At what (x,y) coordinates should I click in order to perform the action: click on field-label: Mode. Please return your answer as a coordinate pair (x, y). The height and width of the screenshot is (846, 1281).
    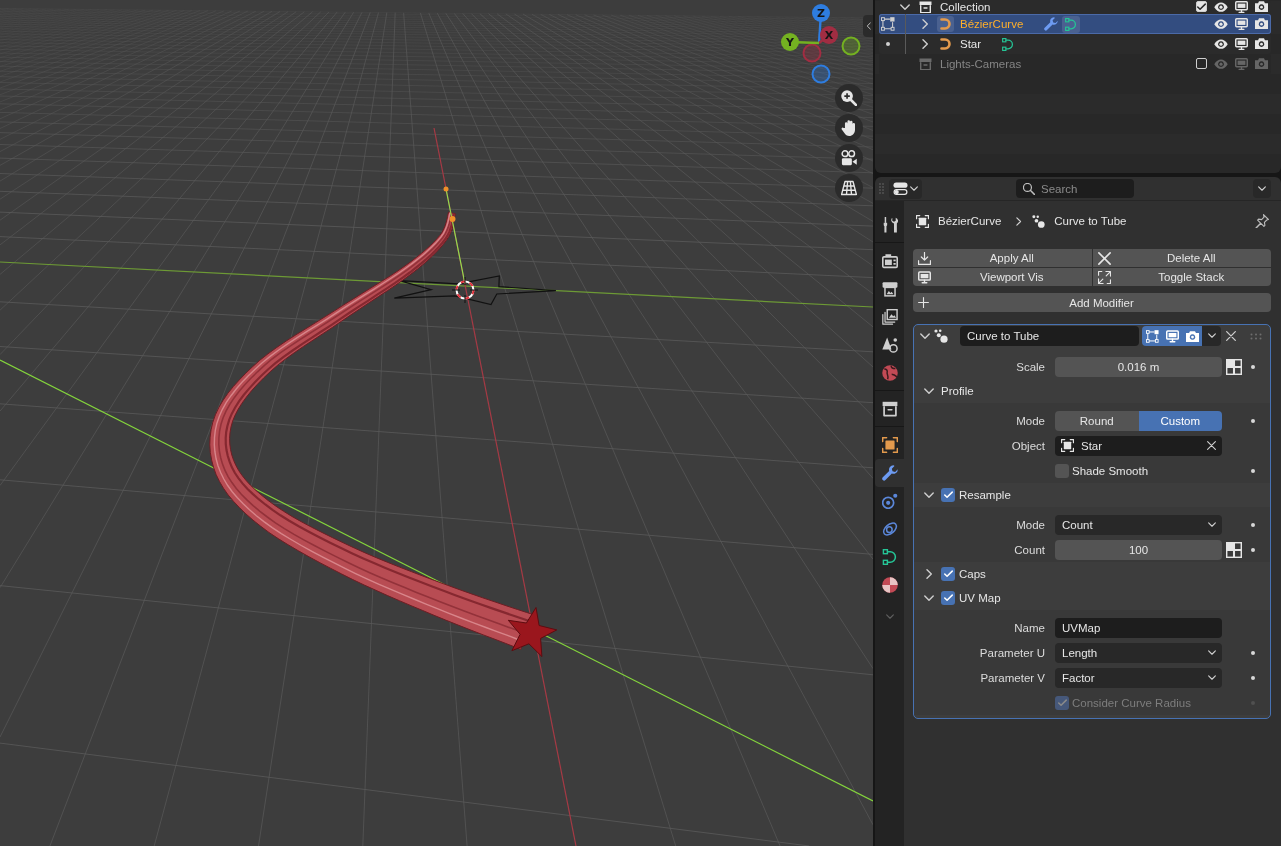
    Looking at the image, I should click on (1030, 524).